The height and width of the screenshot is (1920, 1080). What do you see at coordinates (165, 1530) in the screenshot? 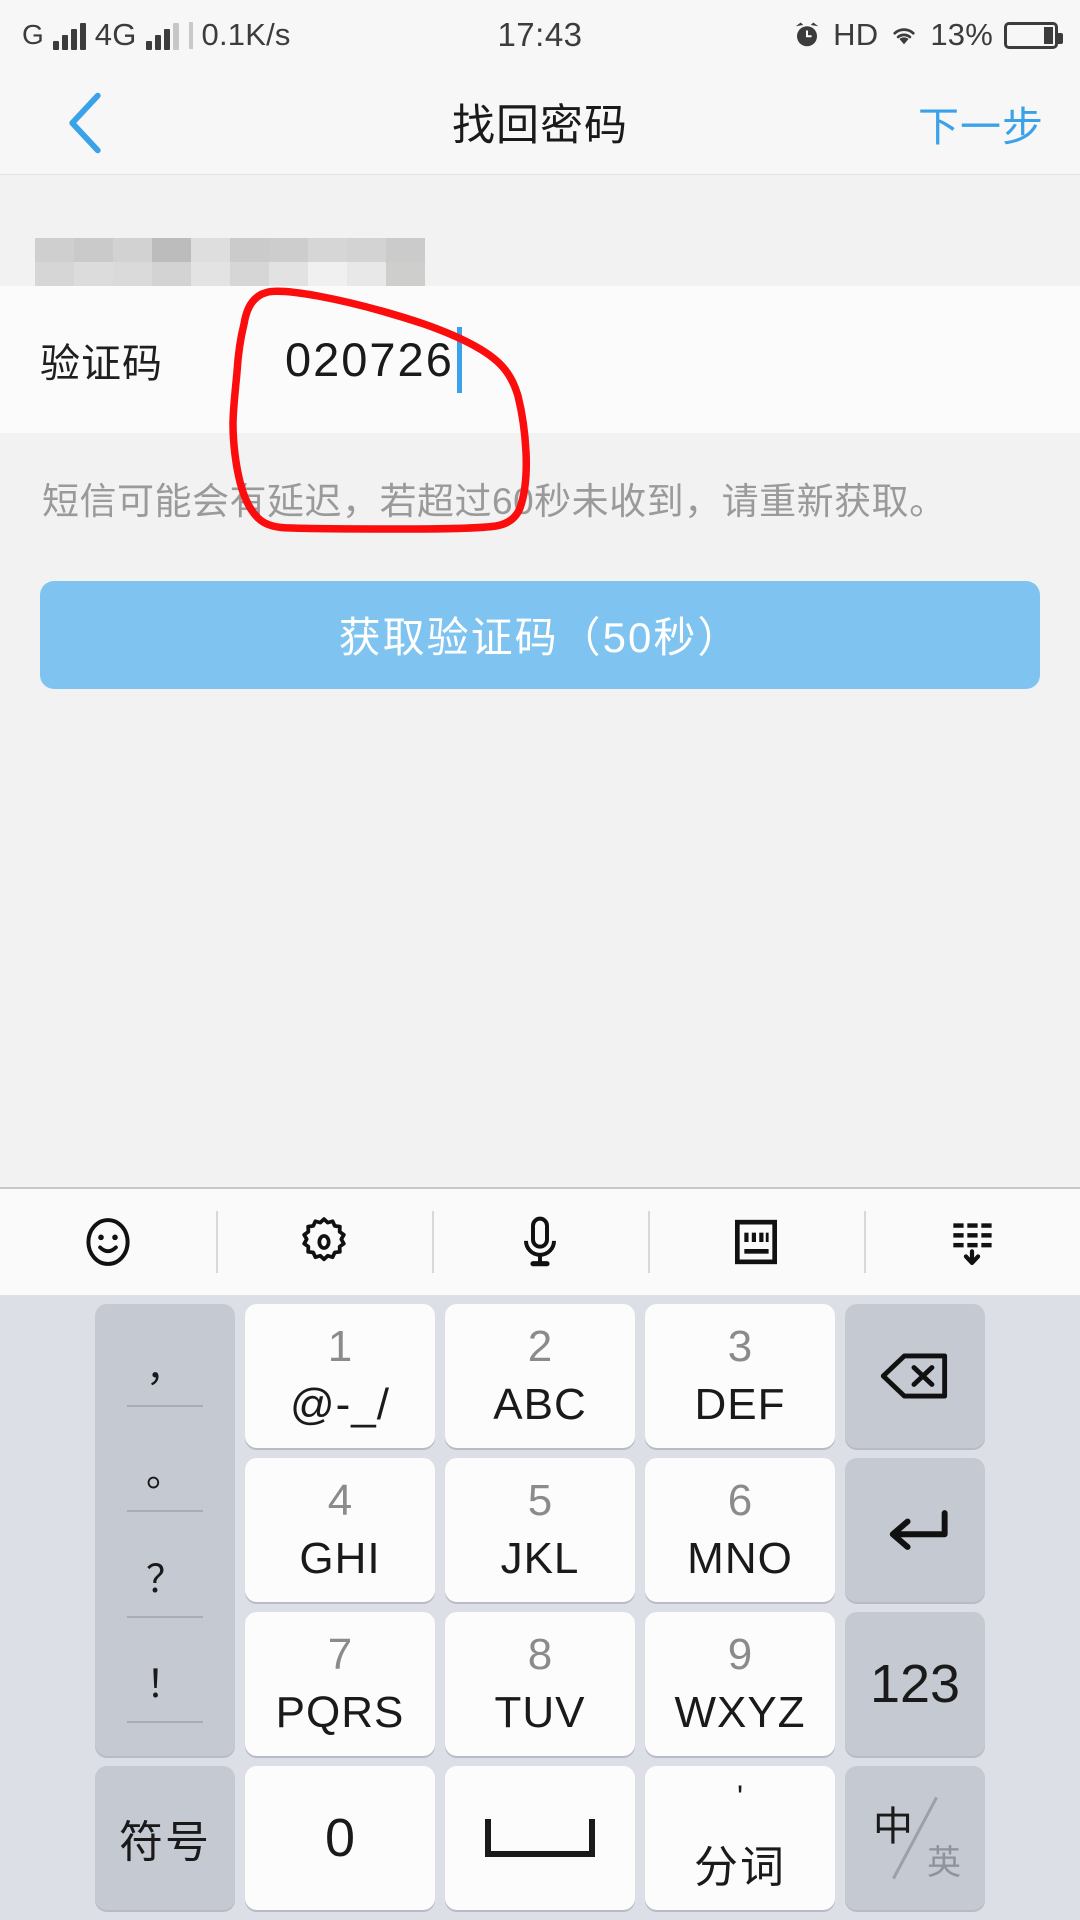
I see `punctuation-key: ， 。 ？ ！` at bounding box center [165, 1530].